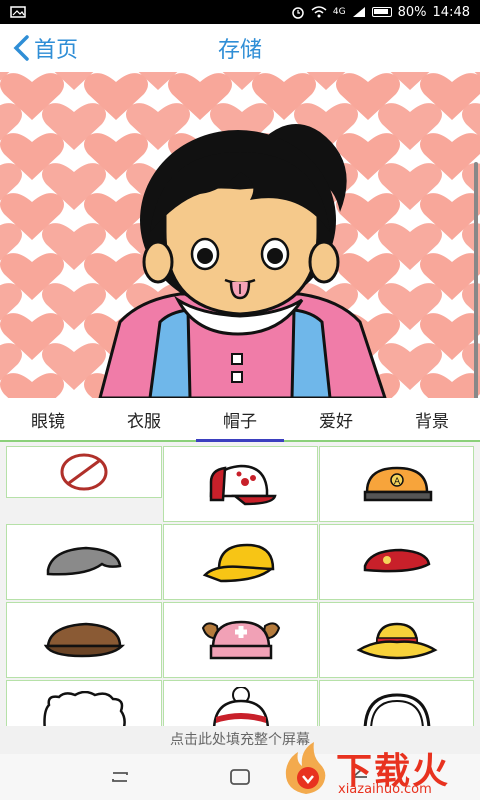  I want to click on system-nav-bar, so click(240, 777).